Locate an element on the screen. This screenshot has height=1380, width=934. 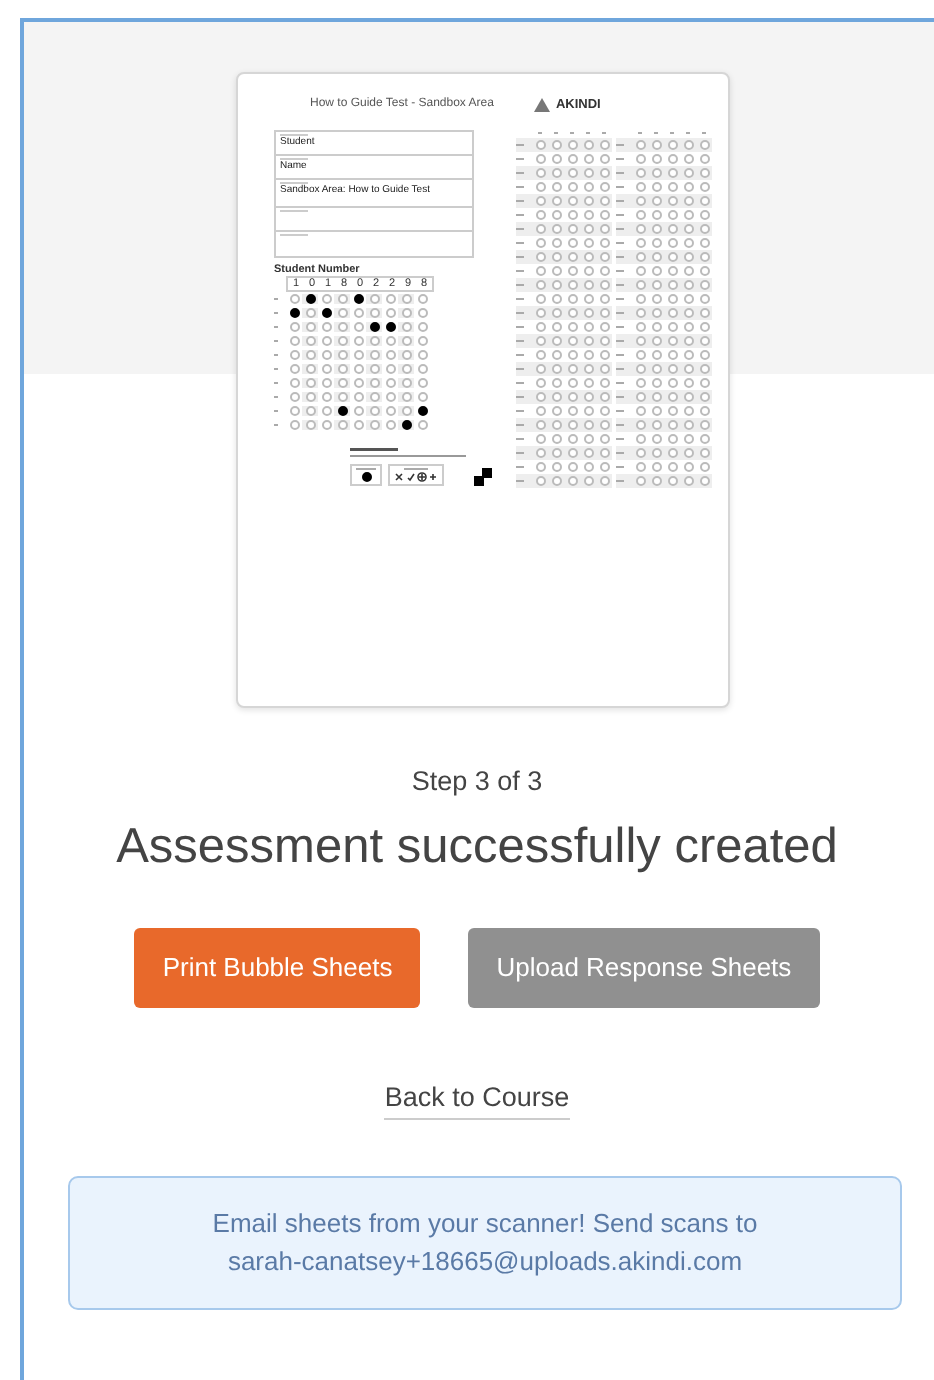
print-sheets-button: Print Bubble Sheets is located at coordinates (277, 967).